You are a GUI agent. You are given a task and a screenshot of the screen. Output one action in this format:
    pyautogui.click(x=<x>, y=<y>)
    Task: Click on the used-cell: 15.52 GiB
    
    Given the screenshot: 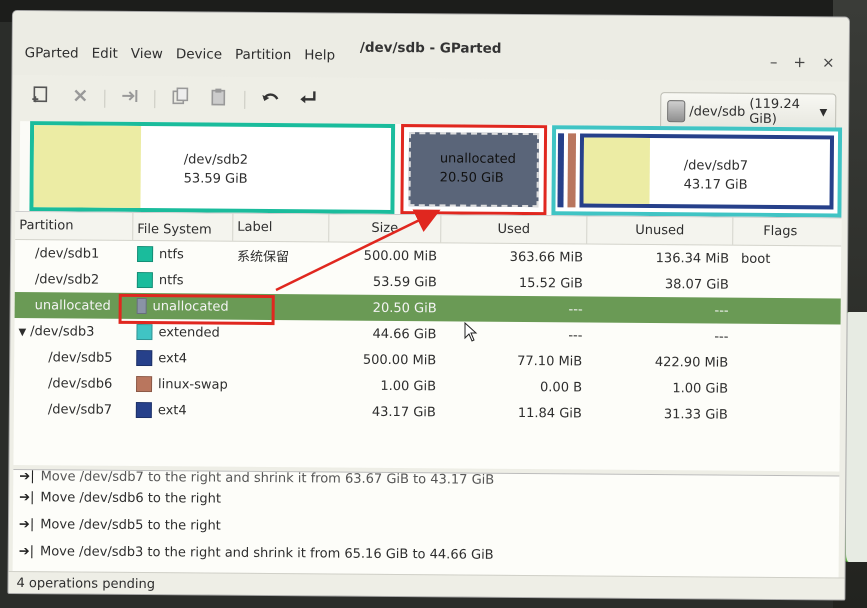 What is the action you would take?
    pyautogui.click(x=550, y=283)
    